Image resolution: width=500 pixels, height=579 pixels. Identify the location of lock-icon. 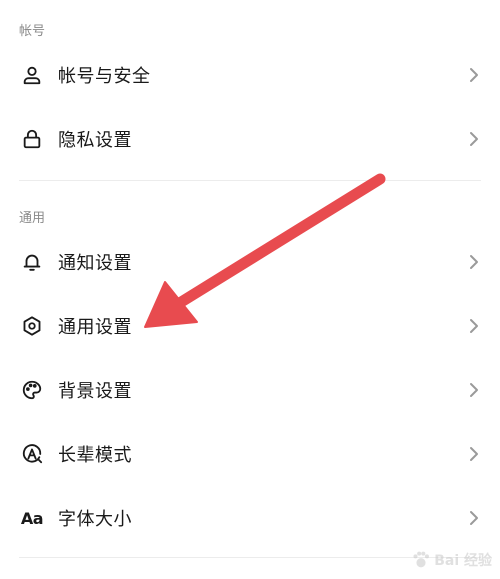
(32, 139).